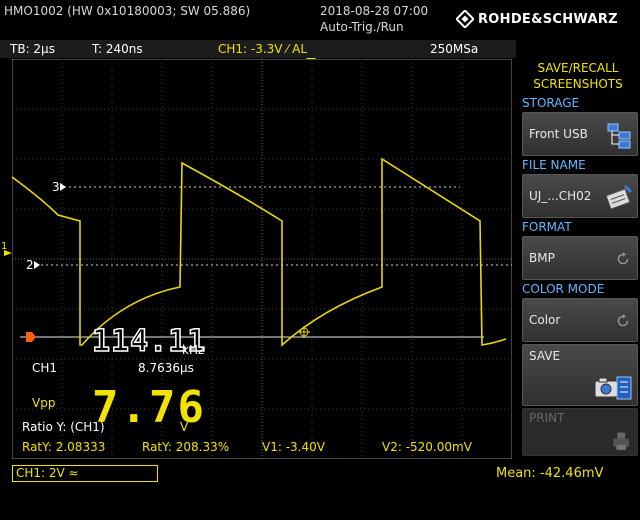 This screenshot has height=520, width=640. Describe the element at coordinates (547, 418) in the screenshot. I see `print-label: PRINT` at that location.